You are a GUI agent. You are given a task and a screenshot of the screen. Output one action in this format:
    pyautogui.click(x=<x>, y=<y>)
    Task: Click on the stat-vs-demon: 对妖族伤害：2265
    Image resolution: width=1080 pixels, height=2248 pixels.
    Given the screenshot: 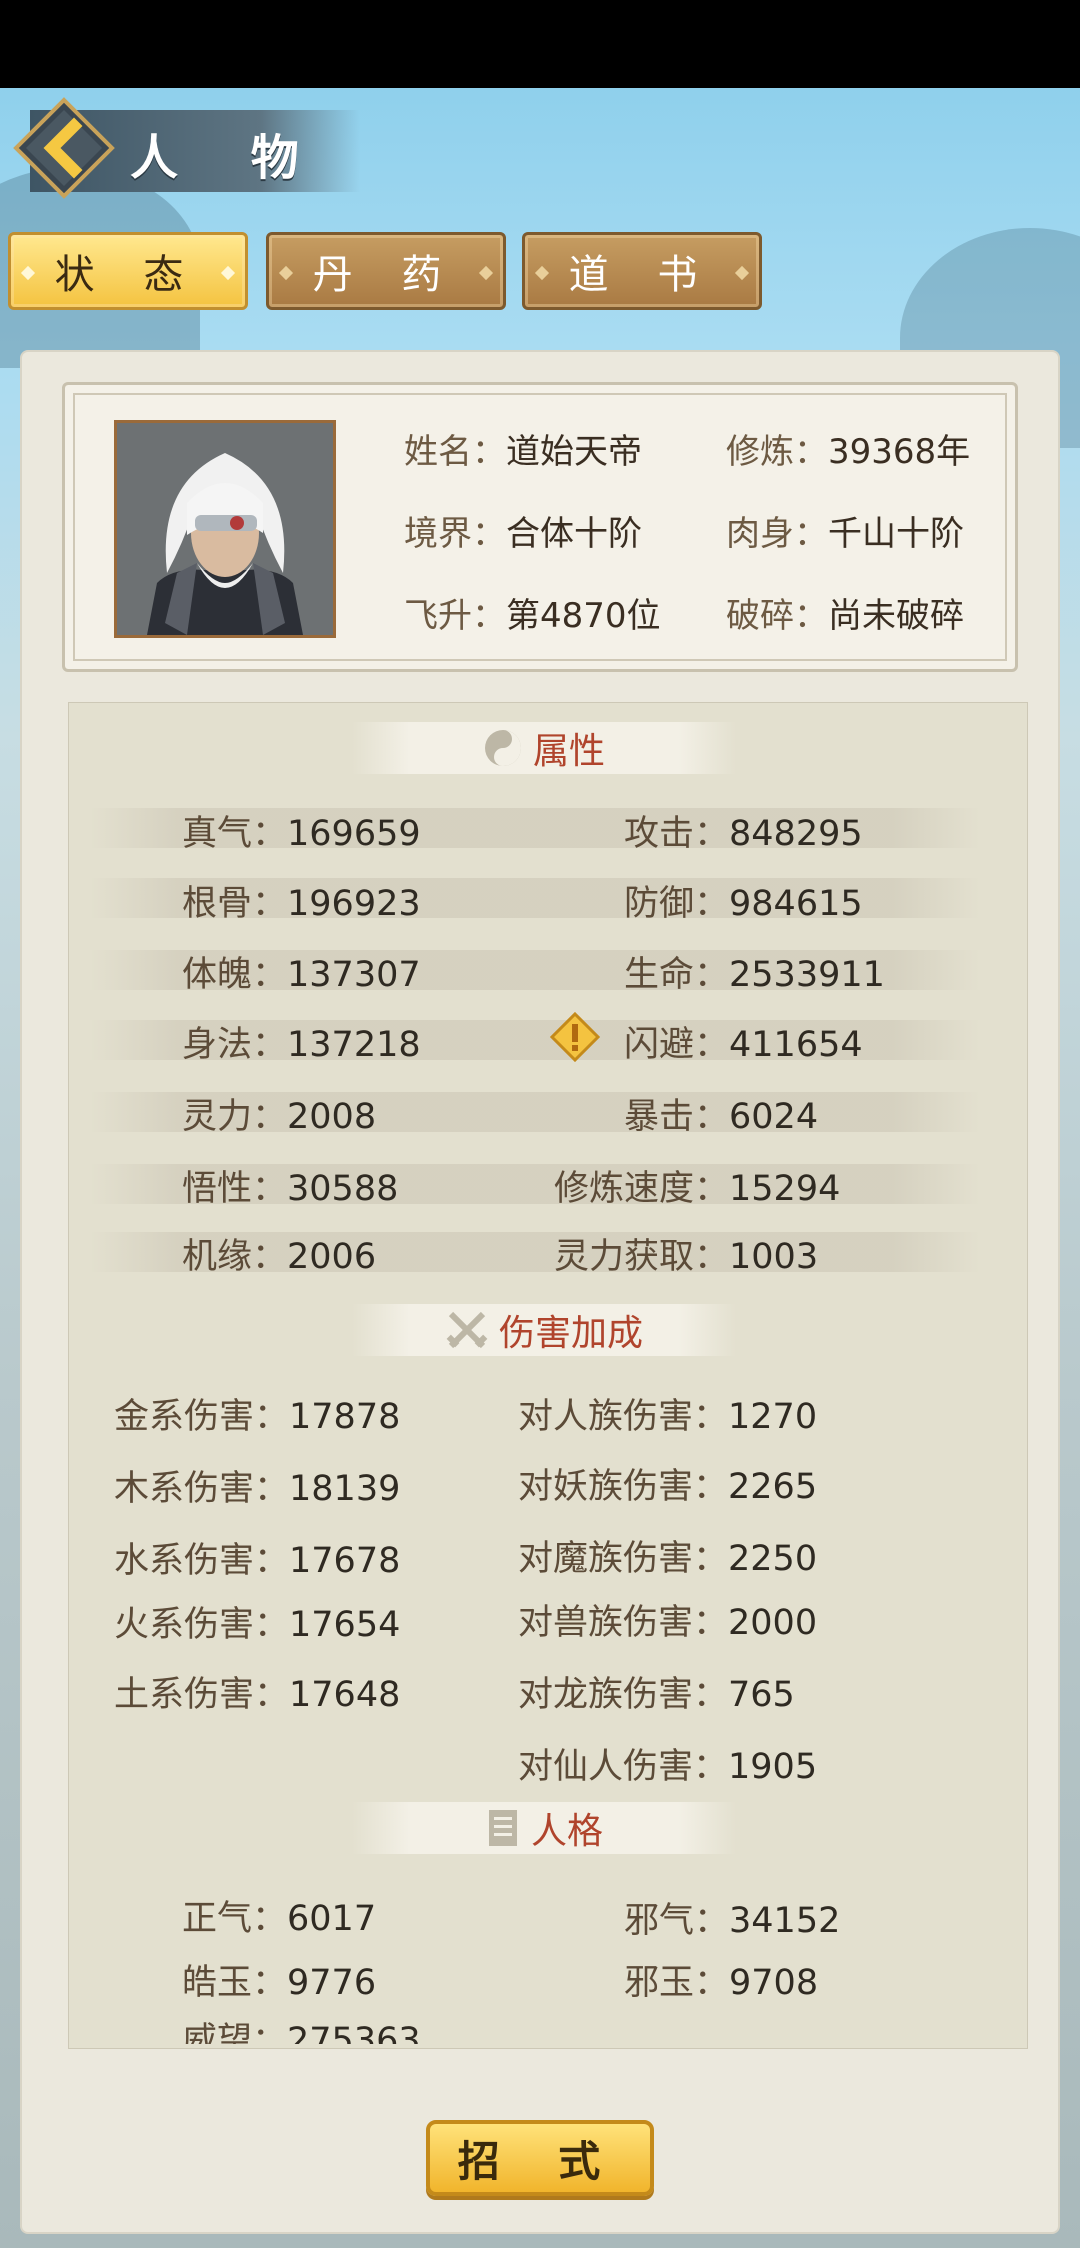 What is the action you would take?
    pyautogui.click(x=667, y=1483)
    